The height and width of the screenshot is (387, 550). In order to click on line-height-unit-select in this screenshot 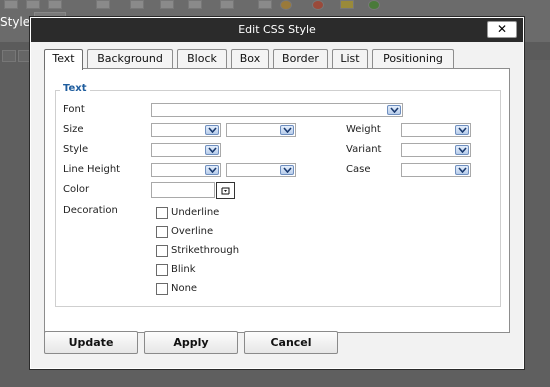, I will do `click(261, 170)`.